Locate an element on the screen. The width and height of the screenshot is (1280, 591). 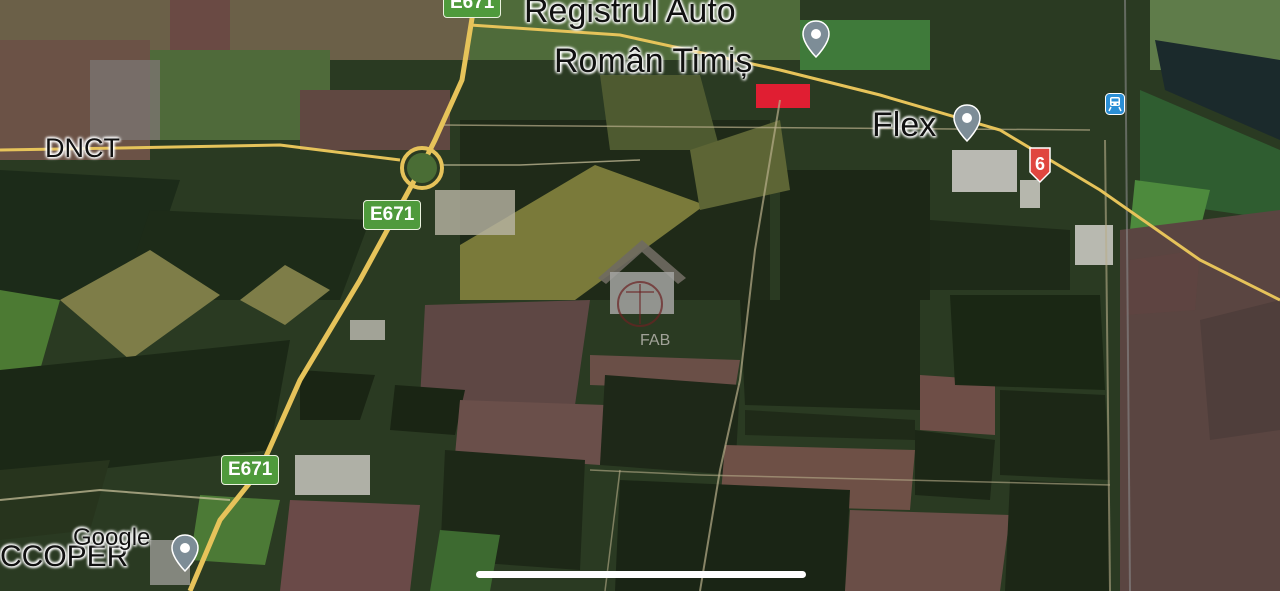
watermark-text: FAB is located at coordinates (655, 340).